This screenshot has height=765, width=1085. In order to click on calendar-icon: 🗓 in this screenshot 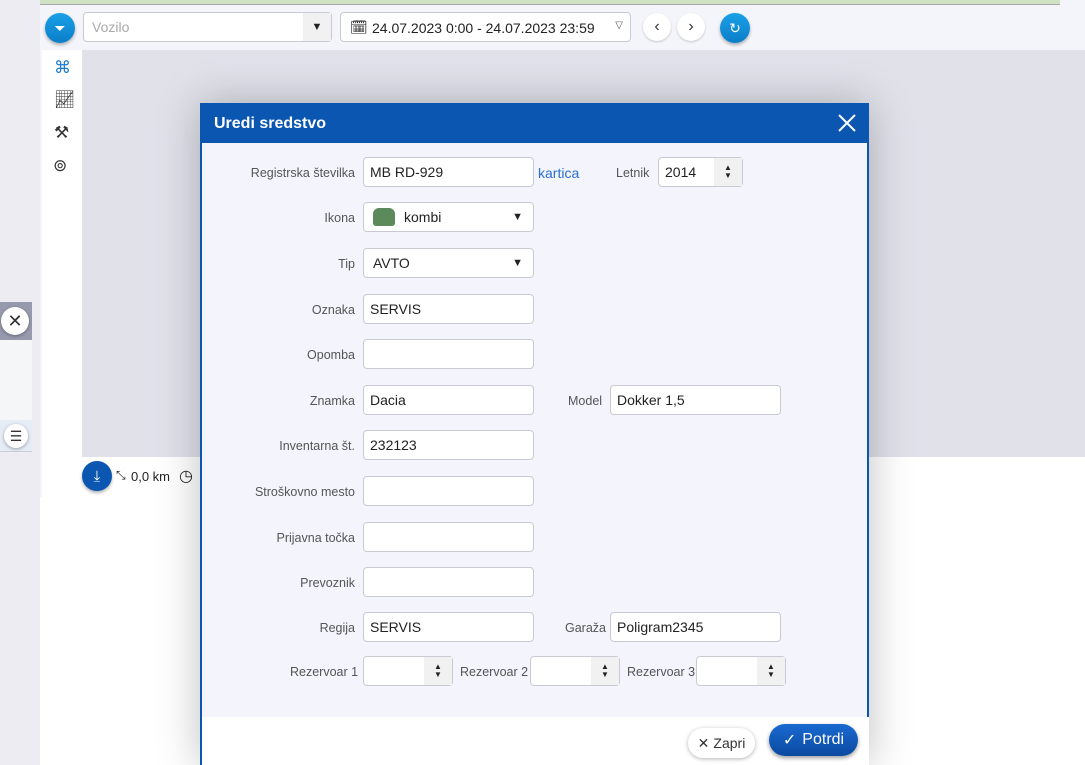, I will do `click(359, 27)`.